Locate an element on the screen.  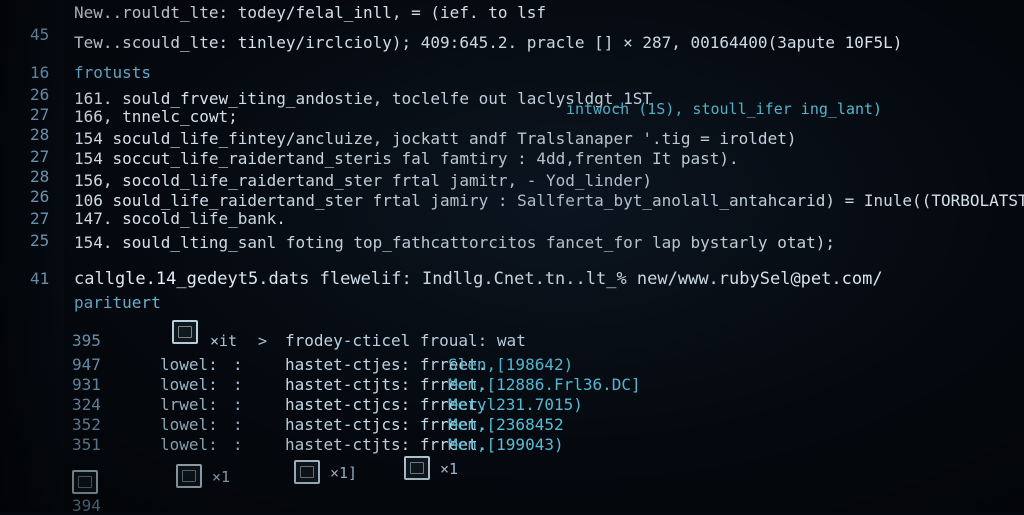
line-number: 351 is located at coordinates (86, 444).